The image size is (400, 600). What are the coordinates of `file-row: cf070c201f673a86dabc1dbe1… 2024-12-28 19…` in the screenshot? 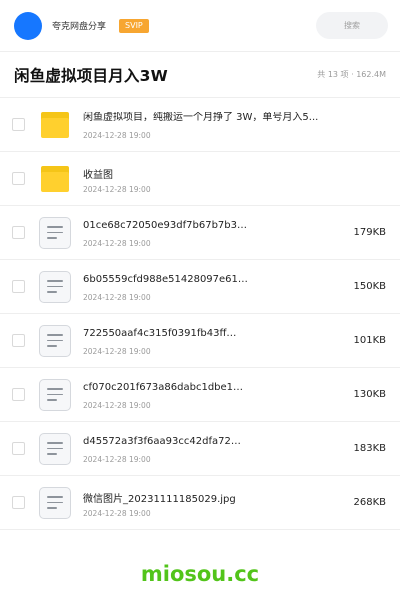 It's located at (200, 395).